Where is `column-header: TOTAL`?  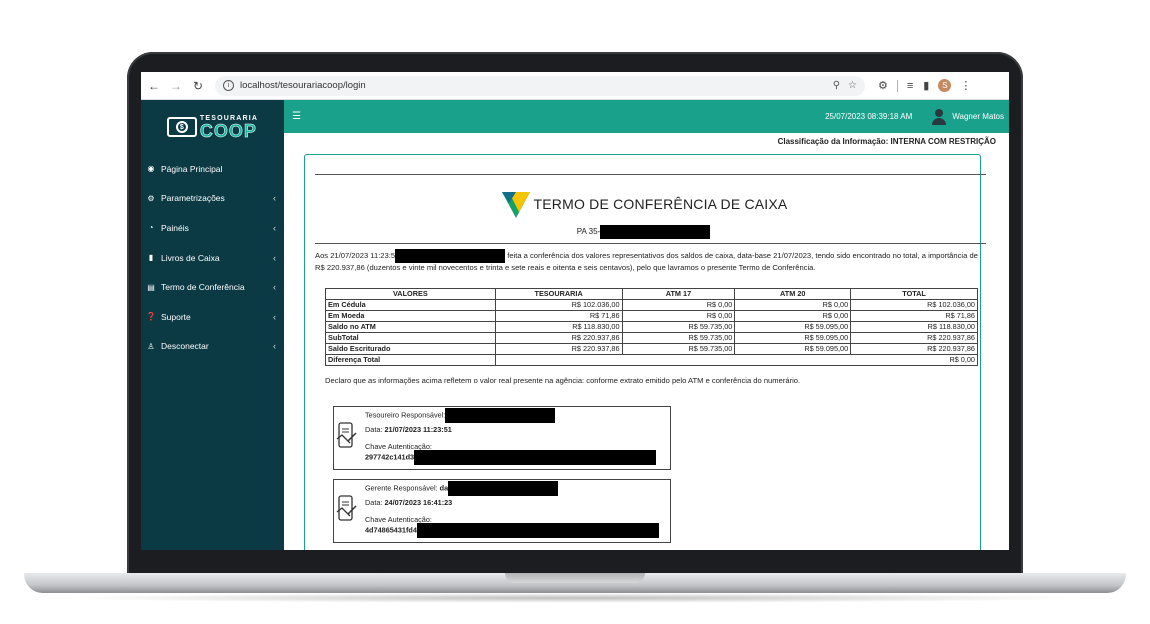 column-header: TOTAL is located at coordinates (914, 294).